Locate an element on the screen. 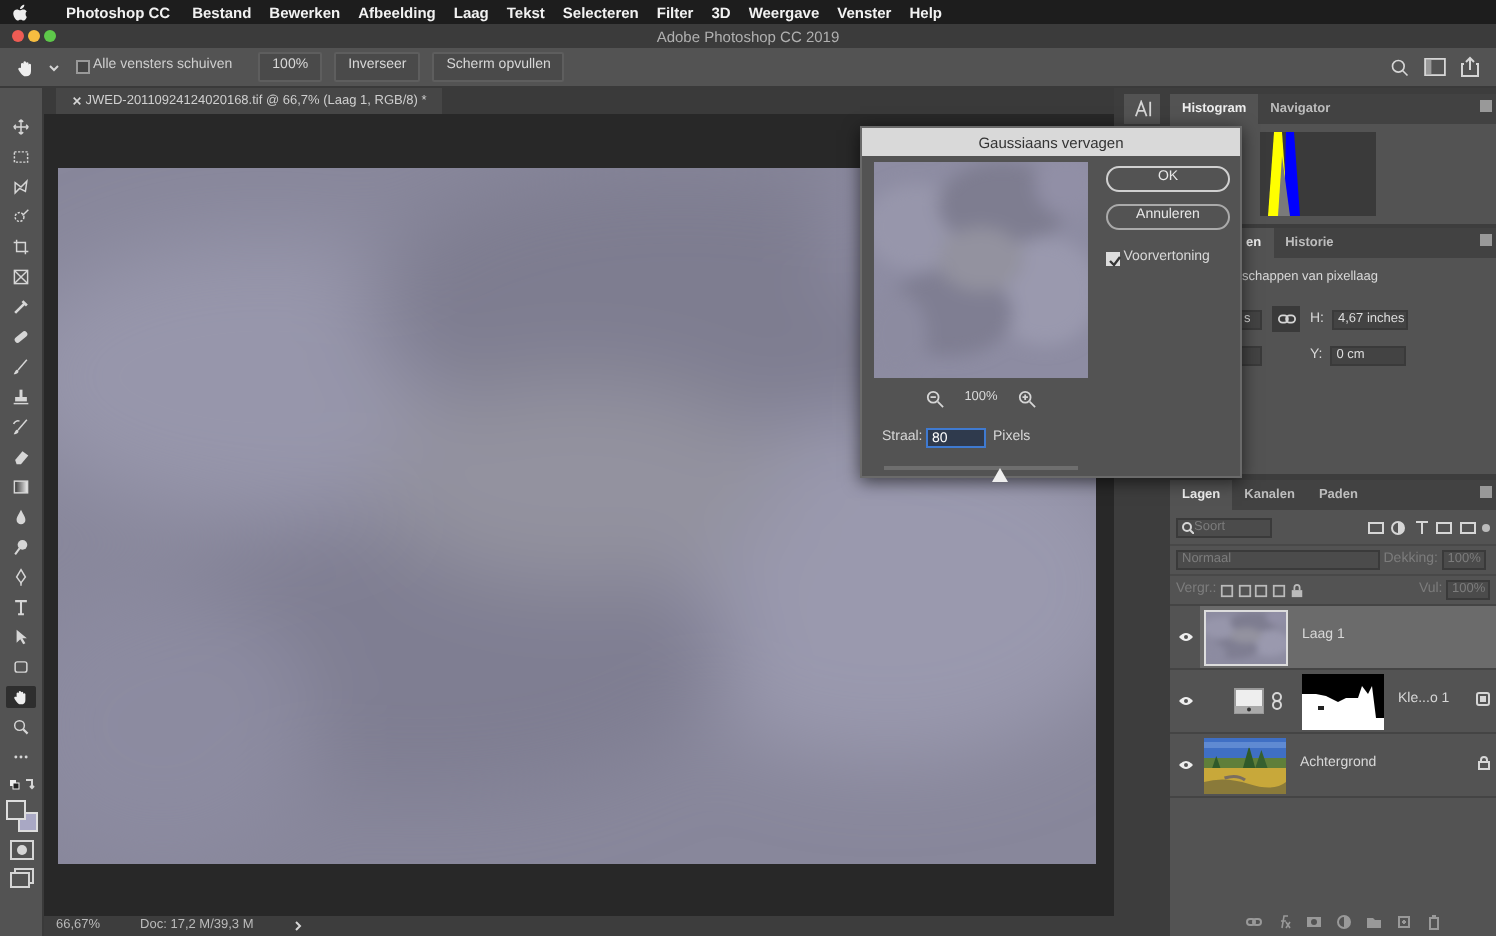 The height and width of the screenshot is (936, 1496). type-icon is located at coordinates (1421, 527).